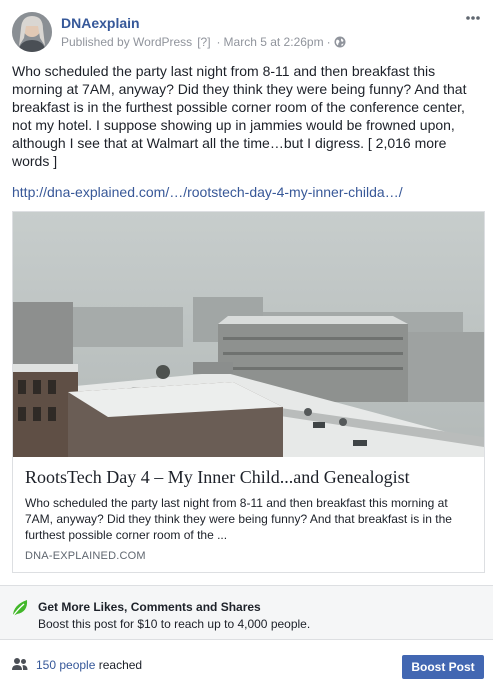  Describe the element at coordinates (85, 556) in the screenshot. I see `card-domain: DNA-EXPLAINED.COM` at that location.